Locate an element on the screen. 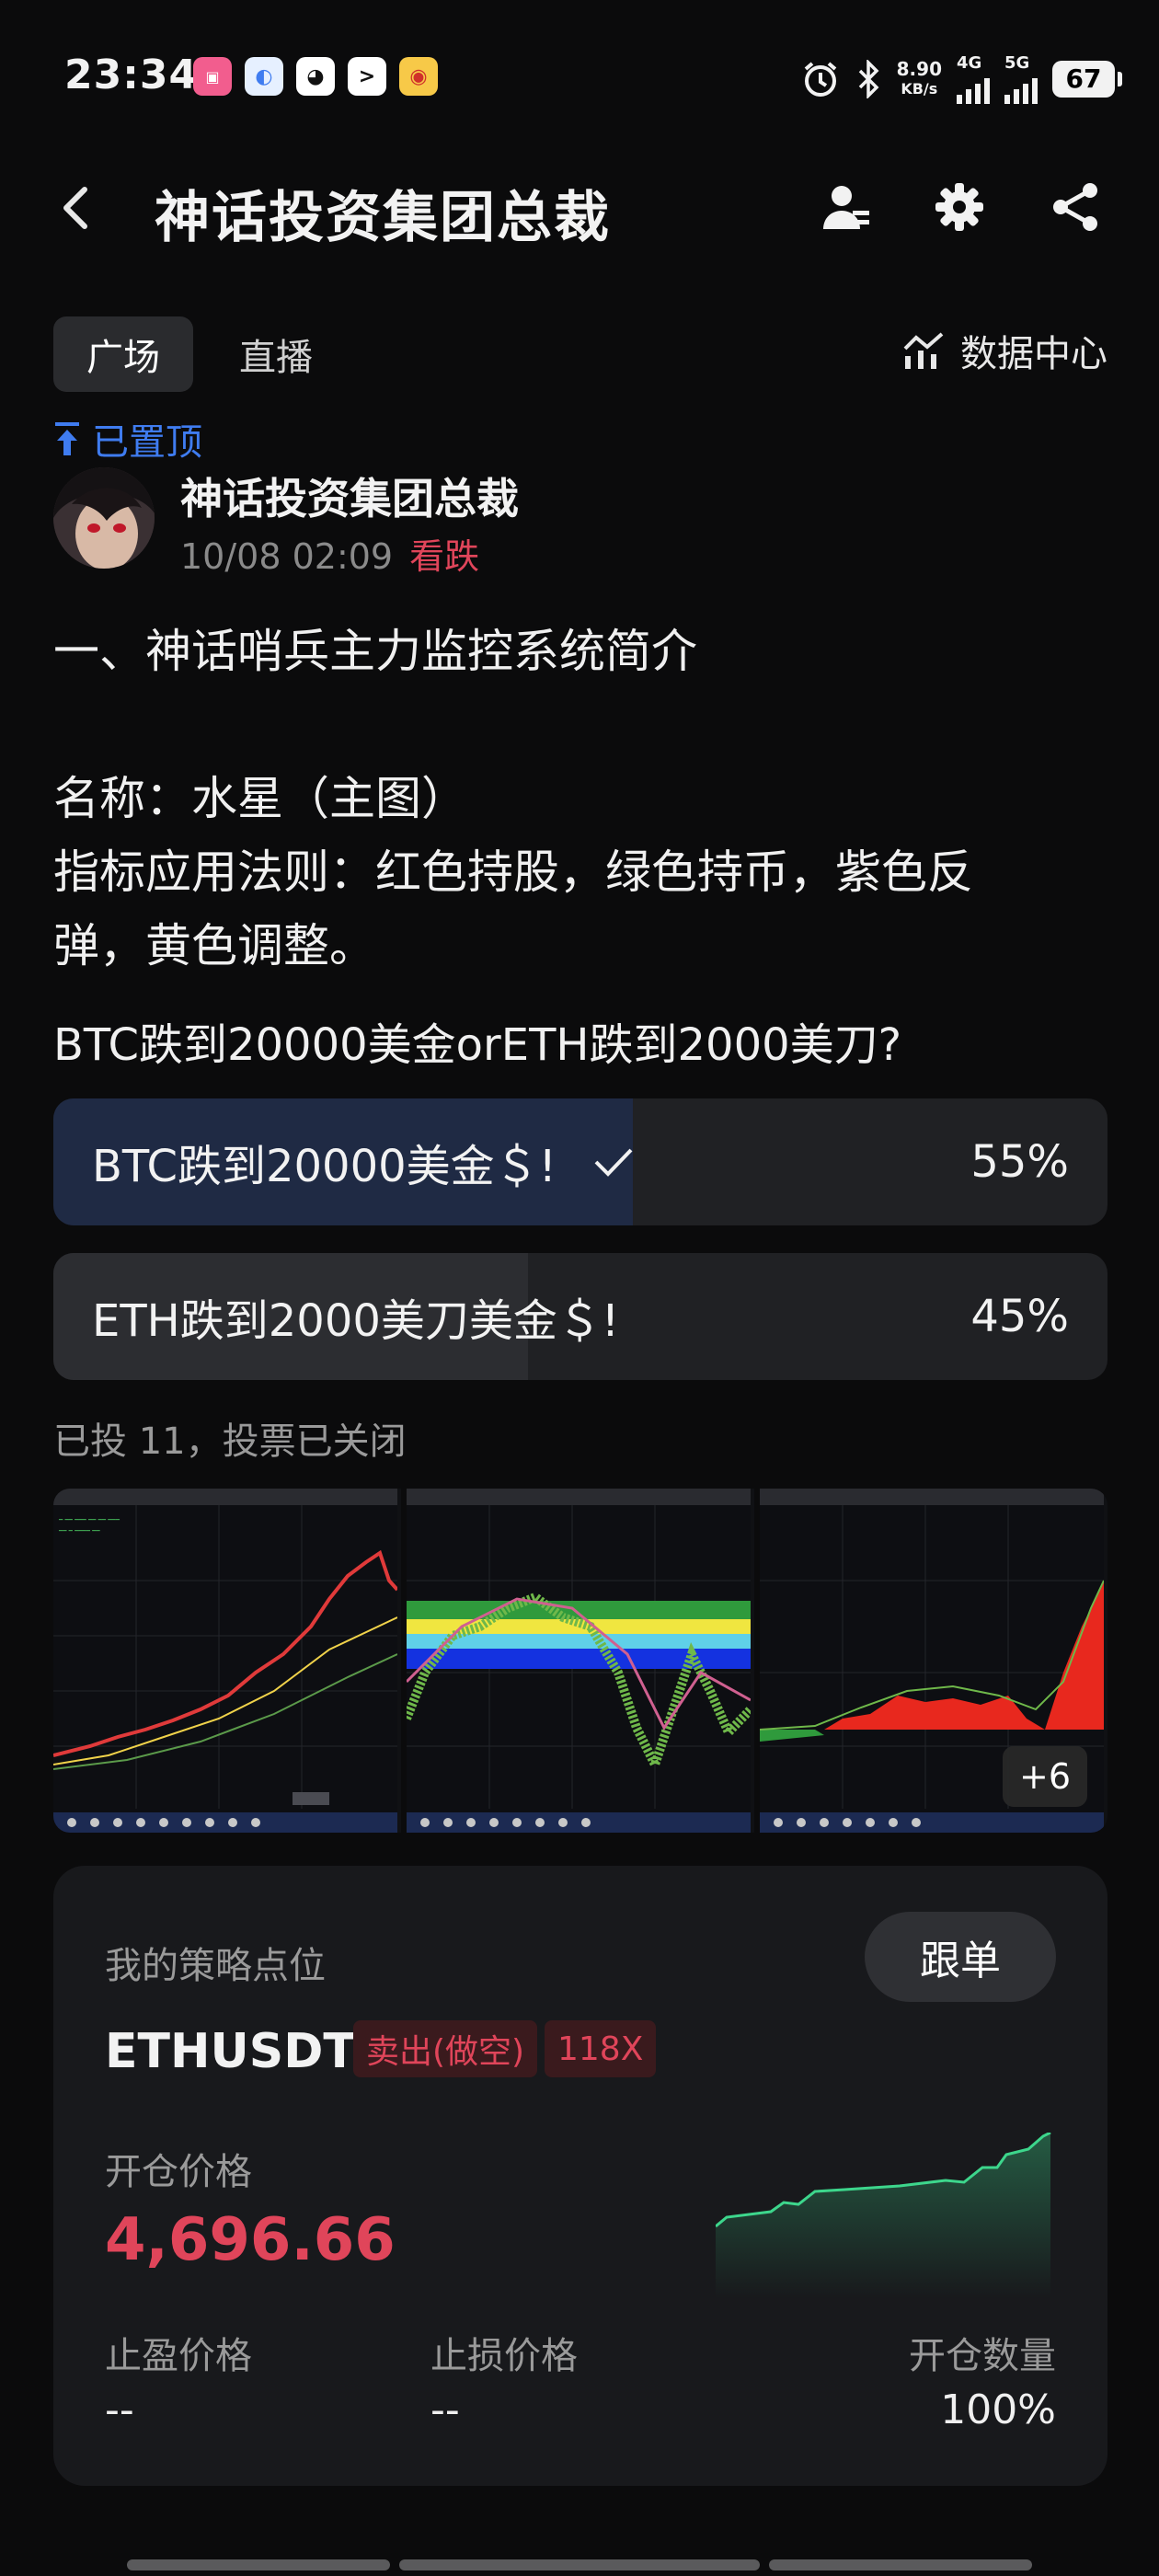 The width and height of the screenshot is (1159, 2576). pinned-badge: 已置顶 is located at coordinates (127, 439).